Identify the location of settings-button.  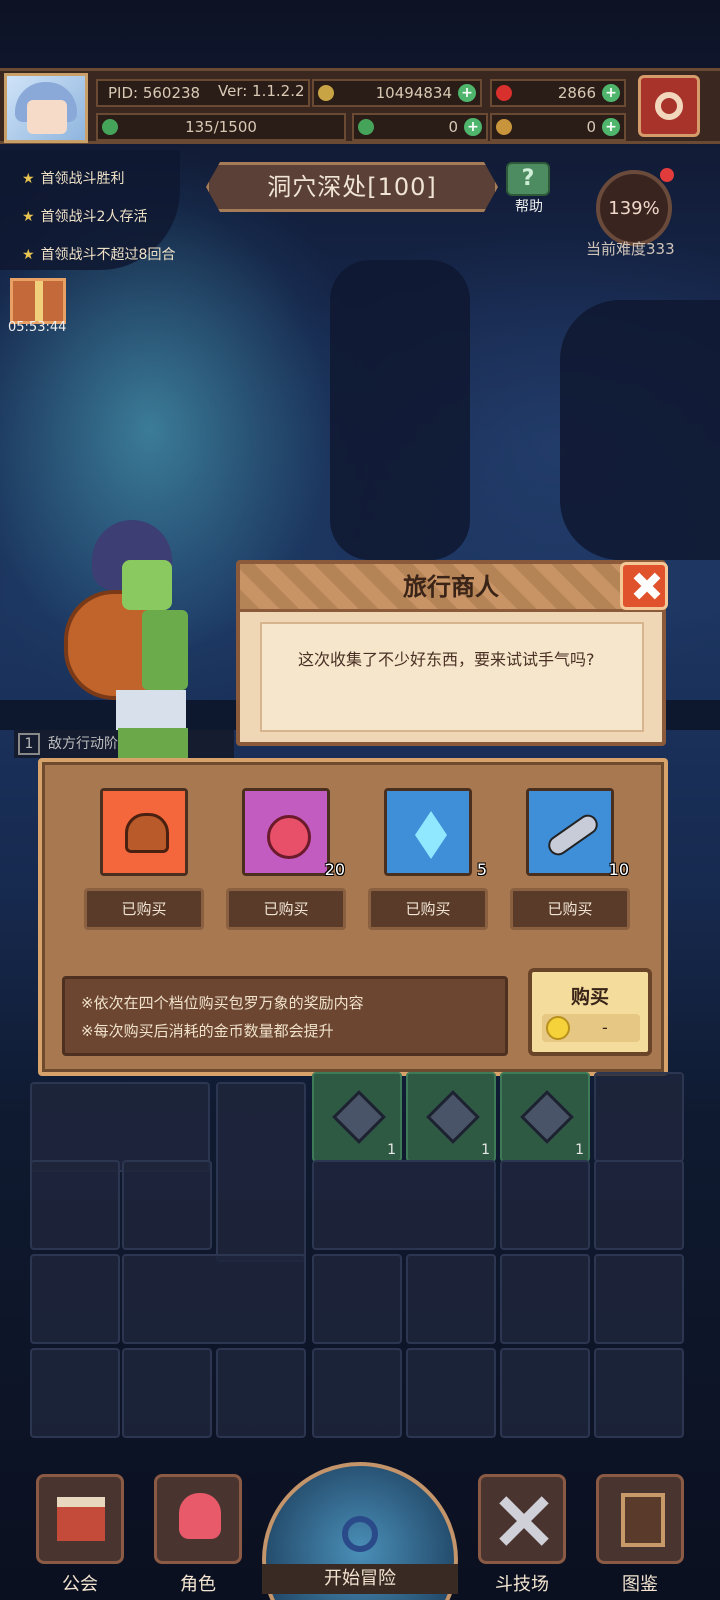
(669, 106).